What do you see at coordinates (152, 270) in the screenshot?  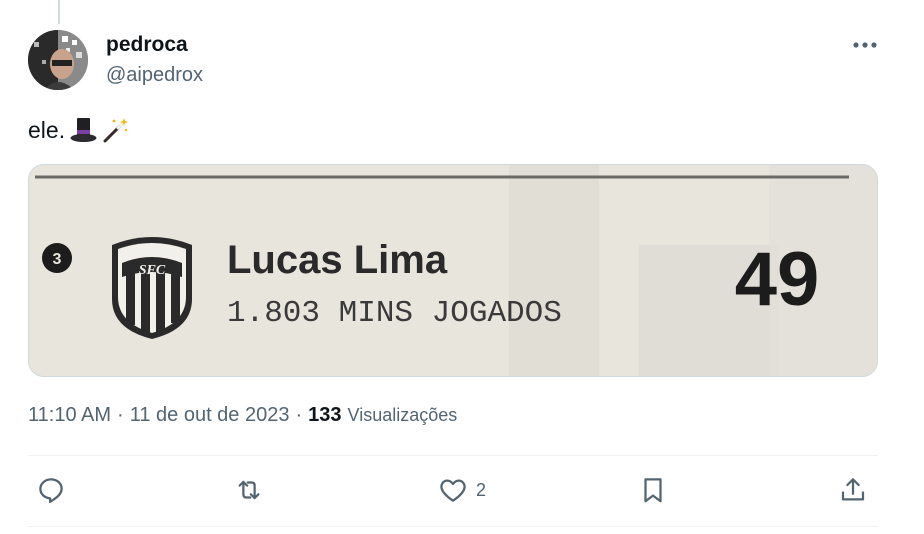 I see `svg-text: SFC` at bounding box center [152, 270].